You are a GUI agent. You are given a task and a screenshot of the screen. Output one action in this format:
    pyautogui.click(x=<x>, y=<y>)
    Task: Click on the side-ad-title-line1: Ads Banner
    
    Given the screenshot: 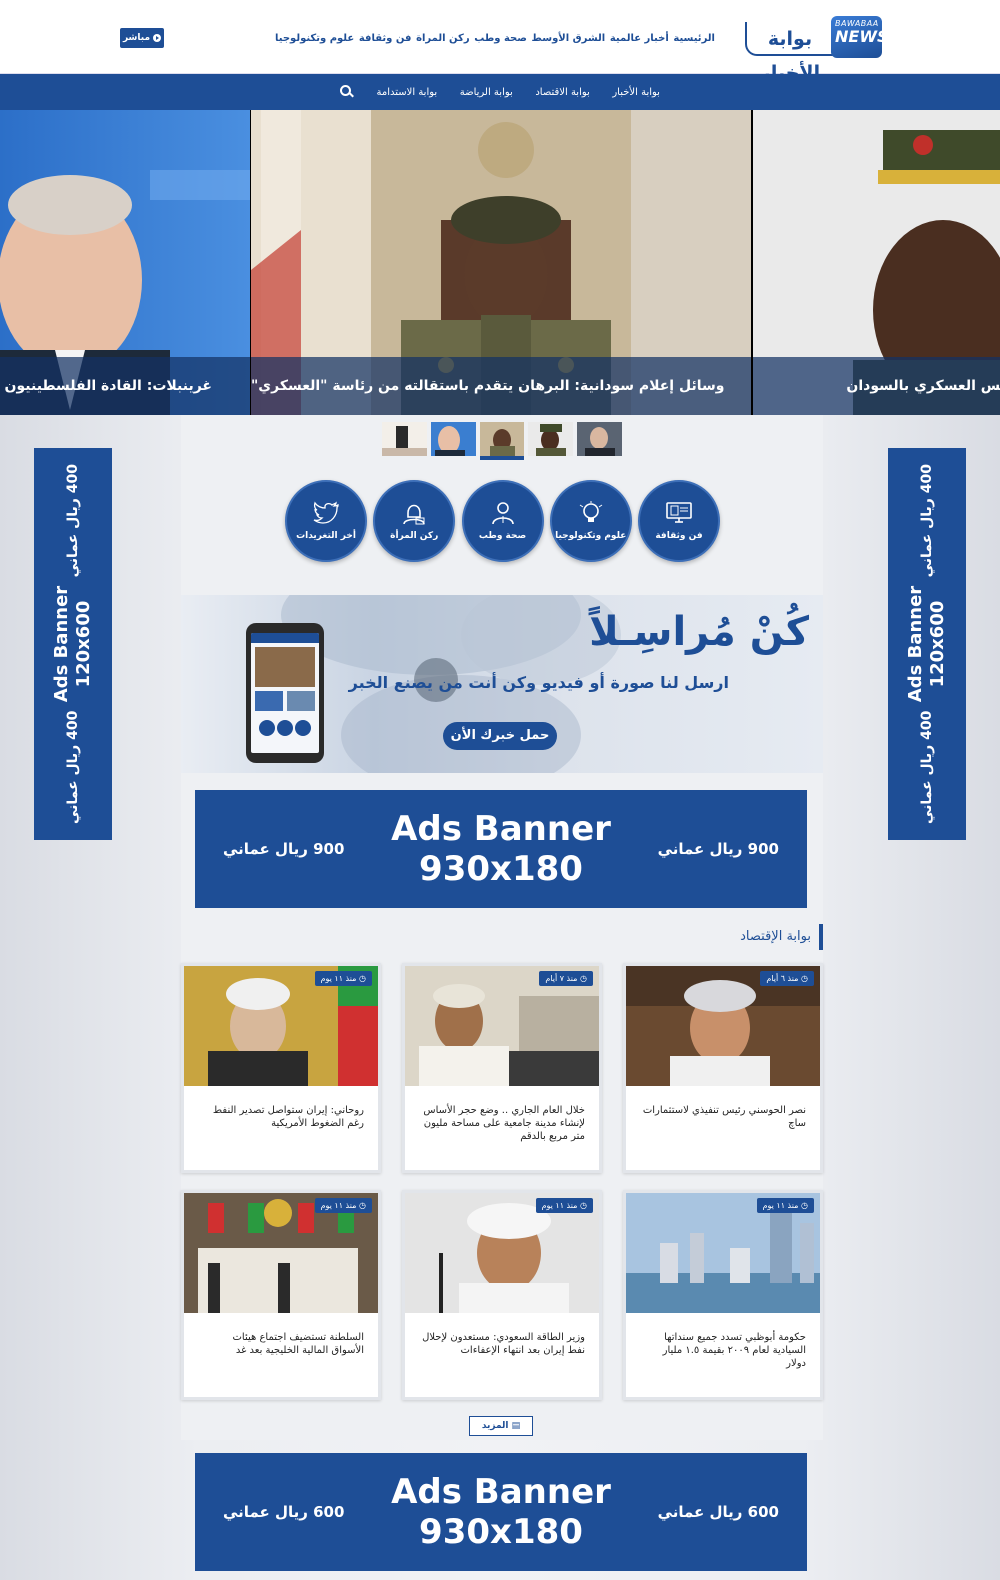 What is the action you would take?
    pyautogui.click(x=61, y=644)
    